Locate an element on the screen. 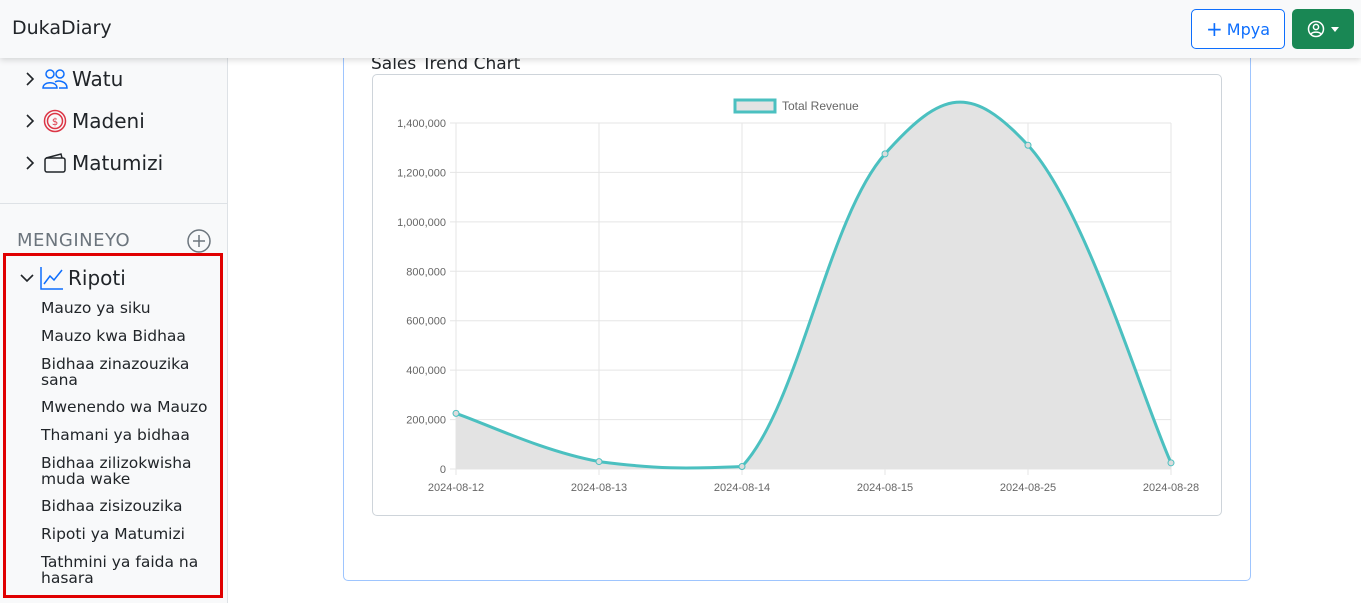 The height and width of the screenshot is (603, 1361). report-link-bidhaa-zinazouzika-sana: Bidhaa zinazouzika sana is located at coordinates (131, 372).